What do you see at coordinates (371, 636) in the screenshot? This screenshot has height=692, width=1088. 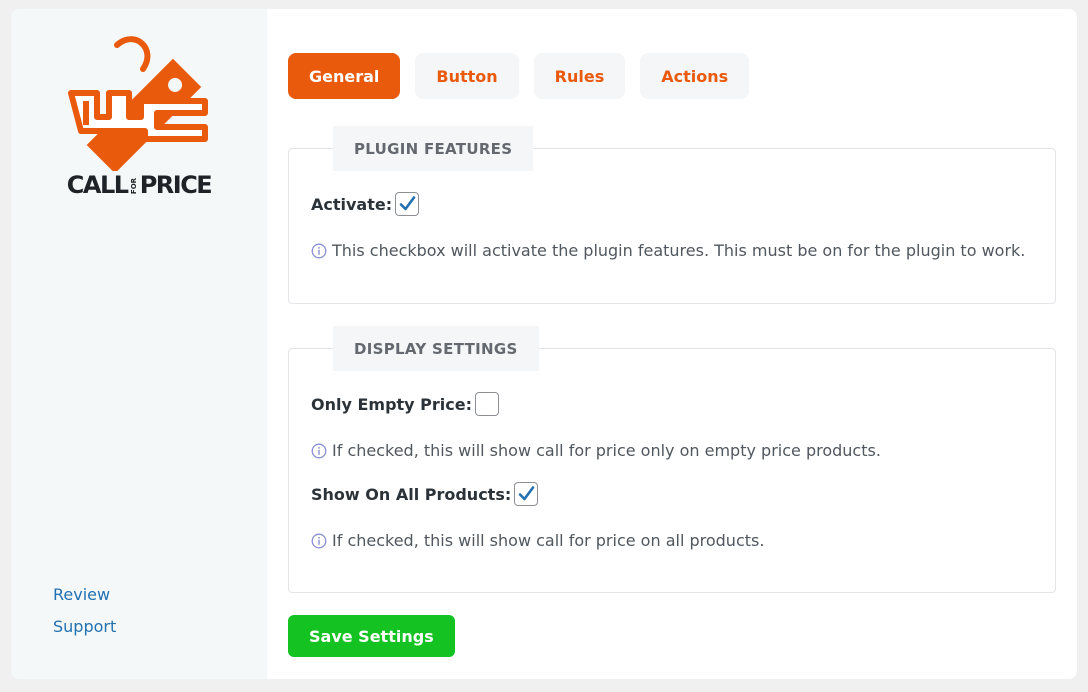 I see `save-settings-button: Save Settings` at bounding box center [371, 636].